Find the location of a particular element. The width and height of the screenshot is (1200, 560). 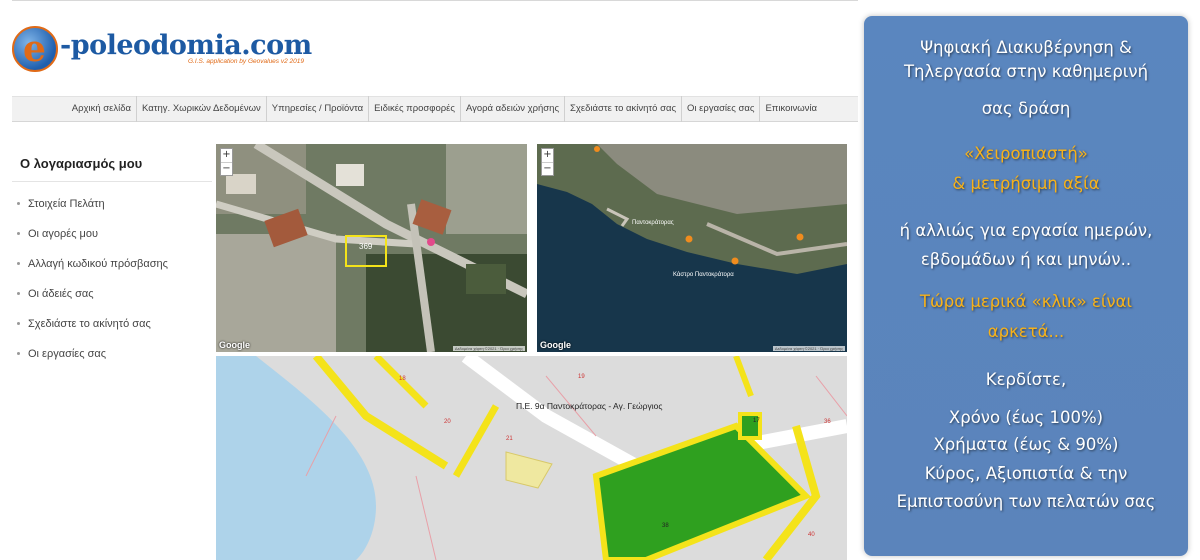

cadastral-area-label: Π.Ε. 9α Παντοκράτορας - Αγ. Γεώργιος is located at coordinates (589, 406).